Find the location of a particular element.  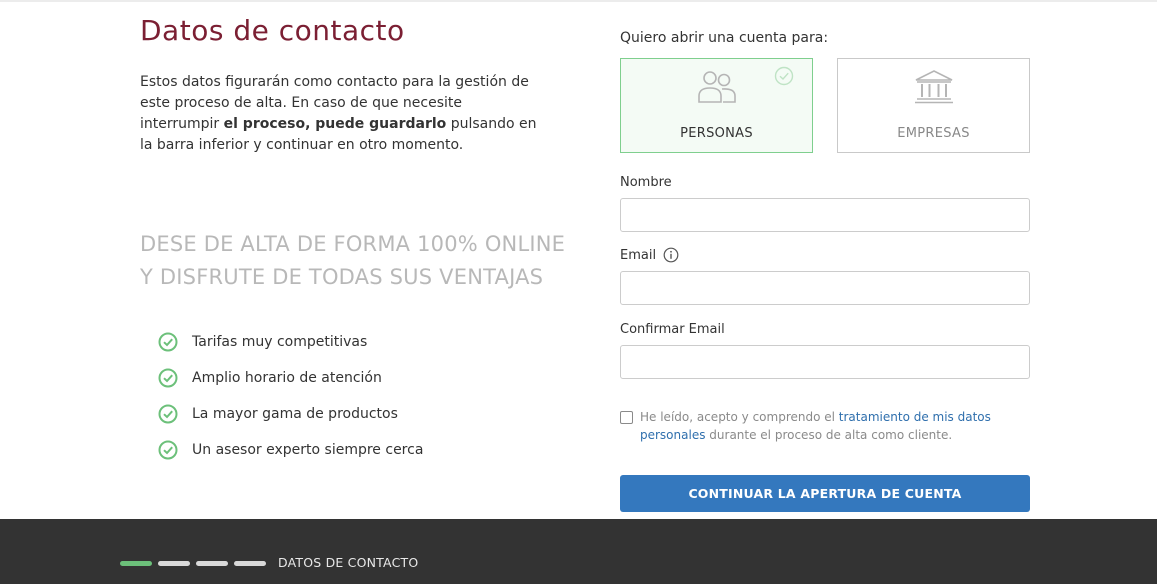

selected-check-icon is located at coordinates (784, 76).